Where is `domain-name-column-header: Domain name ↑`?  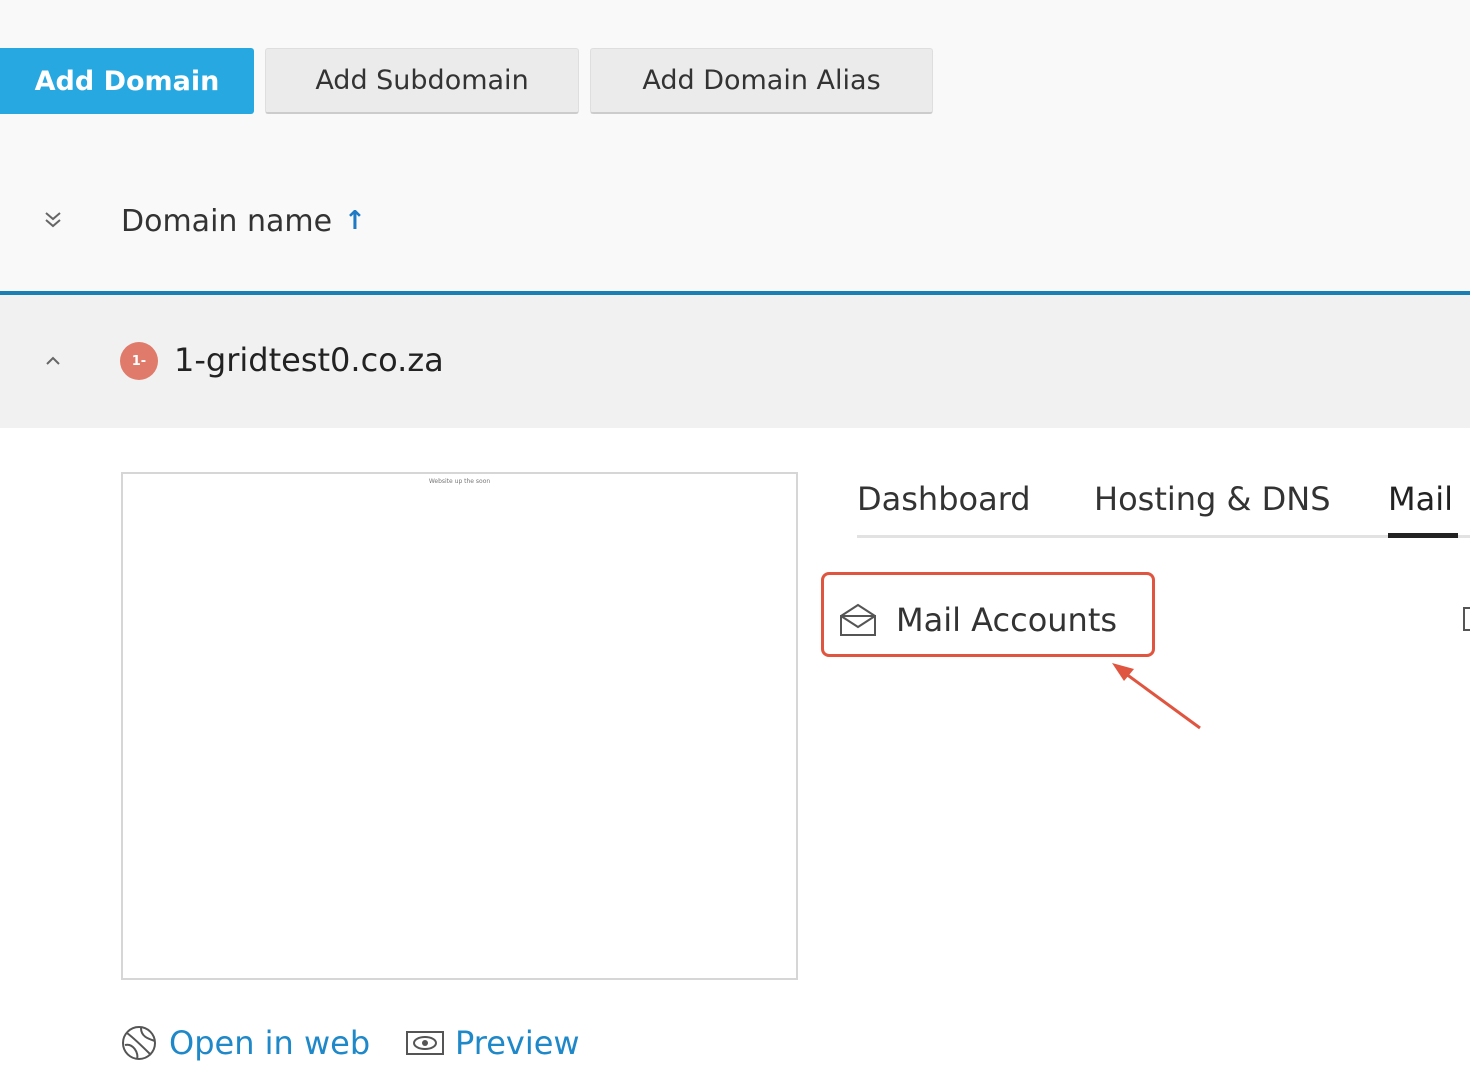
domain-name-column-header: Domain name ↑ is located at coordinates (243, 221).